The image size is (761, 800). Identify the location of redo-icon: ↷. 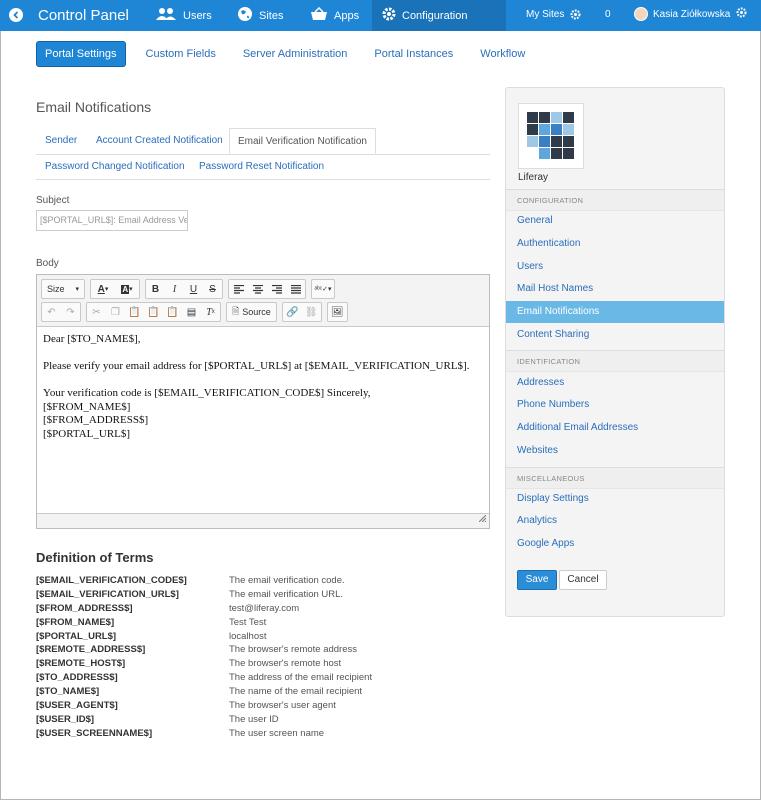
(70, 312).